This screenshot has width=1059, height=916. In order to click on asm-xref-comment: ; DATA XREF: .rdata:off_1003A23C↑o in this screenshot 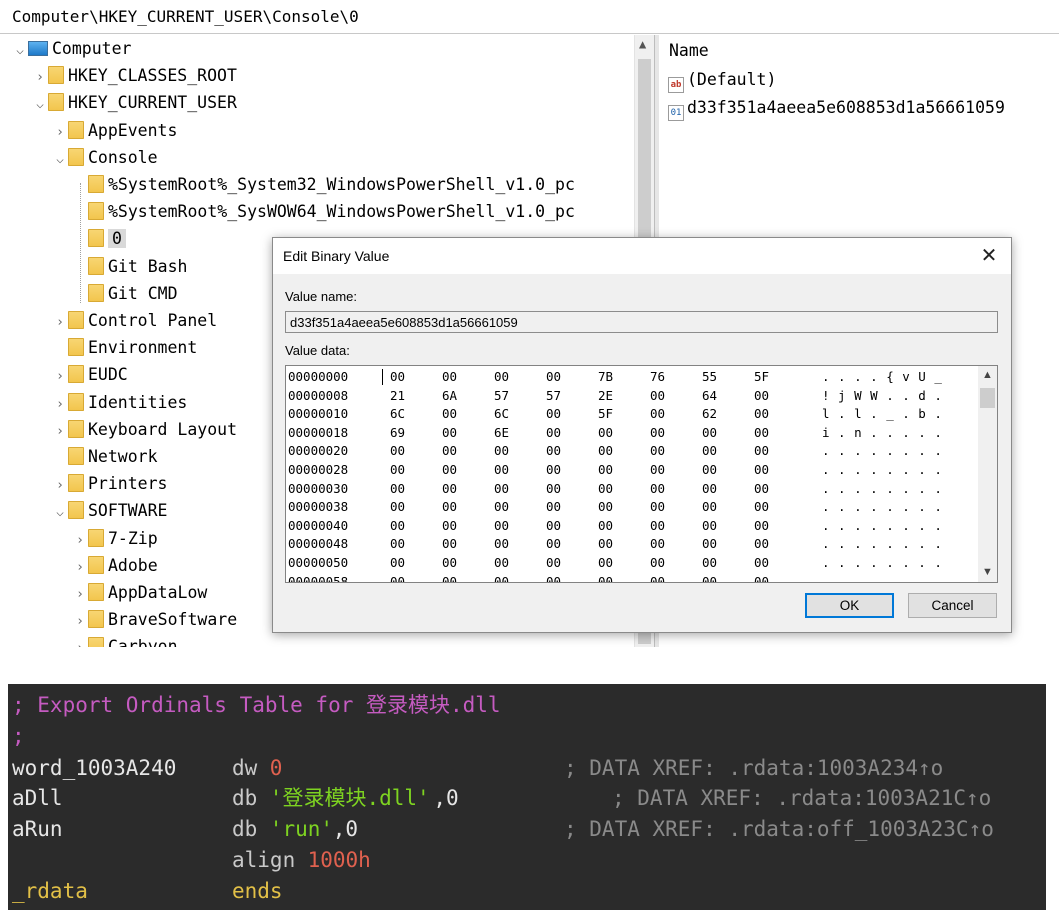, I will do `click(779, 829)`.